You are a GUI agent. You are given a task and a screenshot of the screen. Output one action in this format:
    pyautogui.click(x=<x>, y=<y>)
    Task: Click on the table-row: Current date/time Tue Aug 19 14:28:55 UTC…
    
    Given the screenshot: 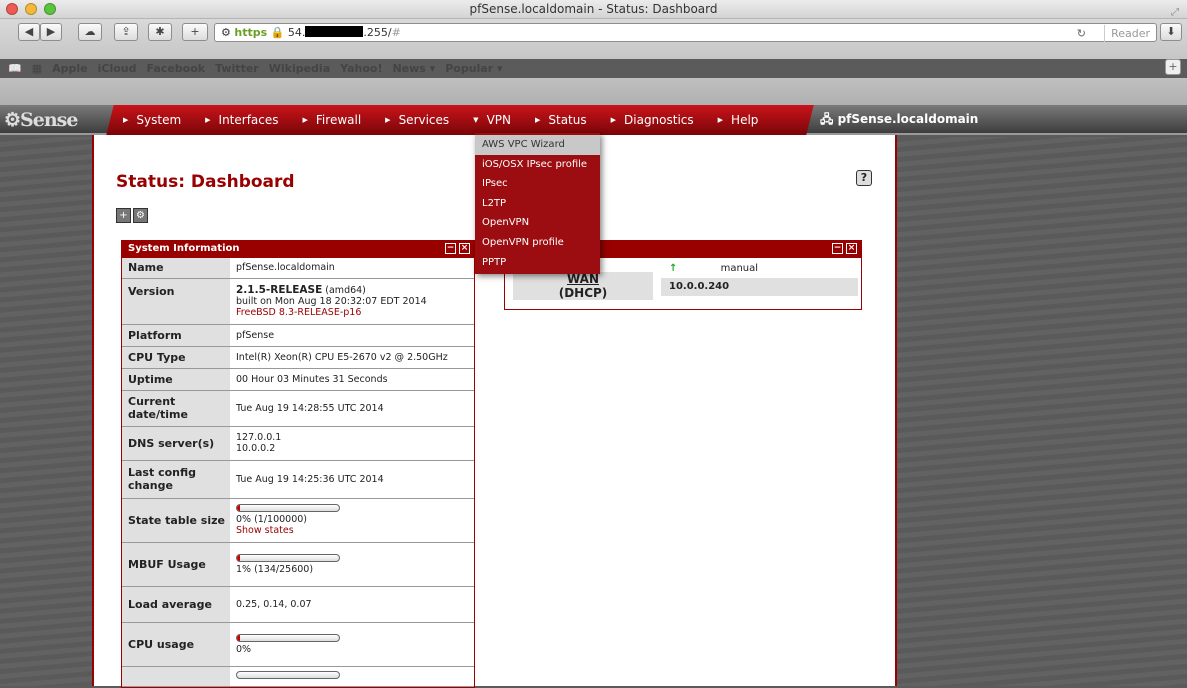 What is the action you would take?
    pyautogui.click(x=298, y=408)
    